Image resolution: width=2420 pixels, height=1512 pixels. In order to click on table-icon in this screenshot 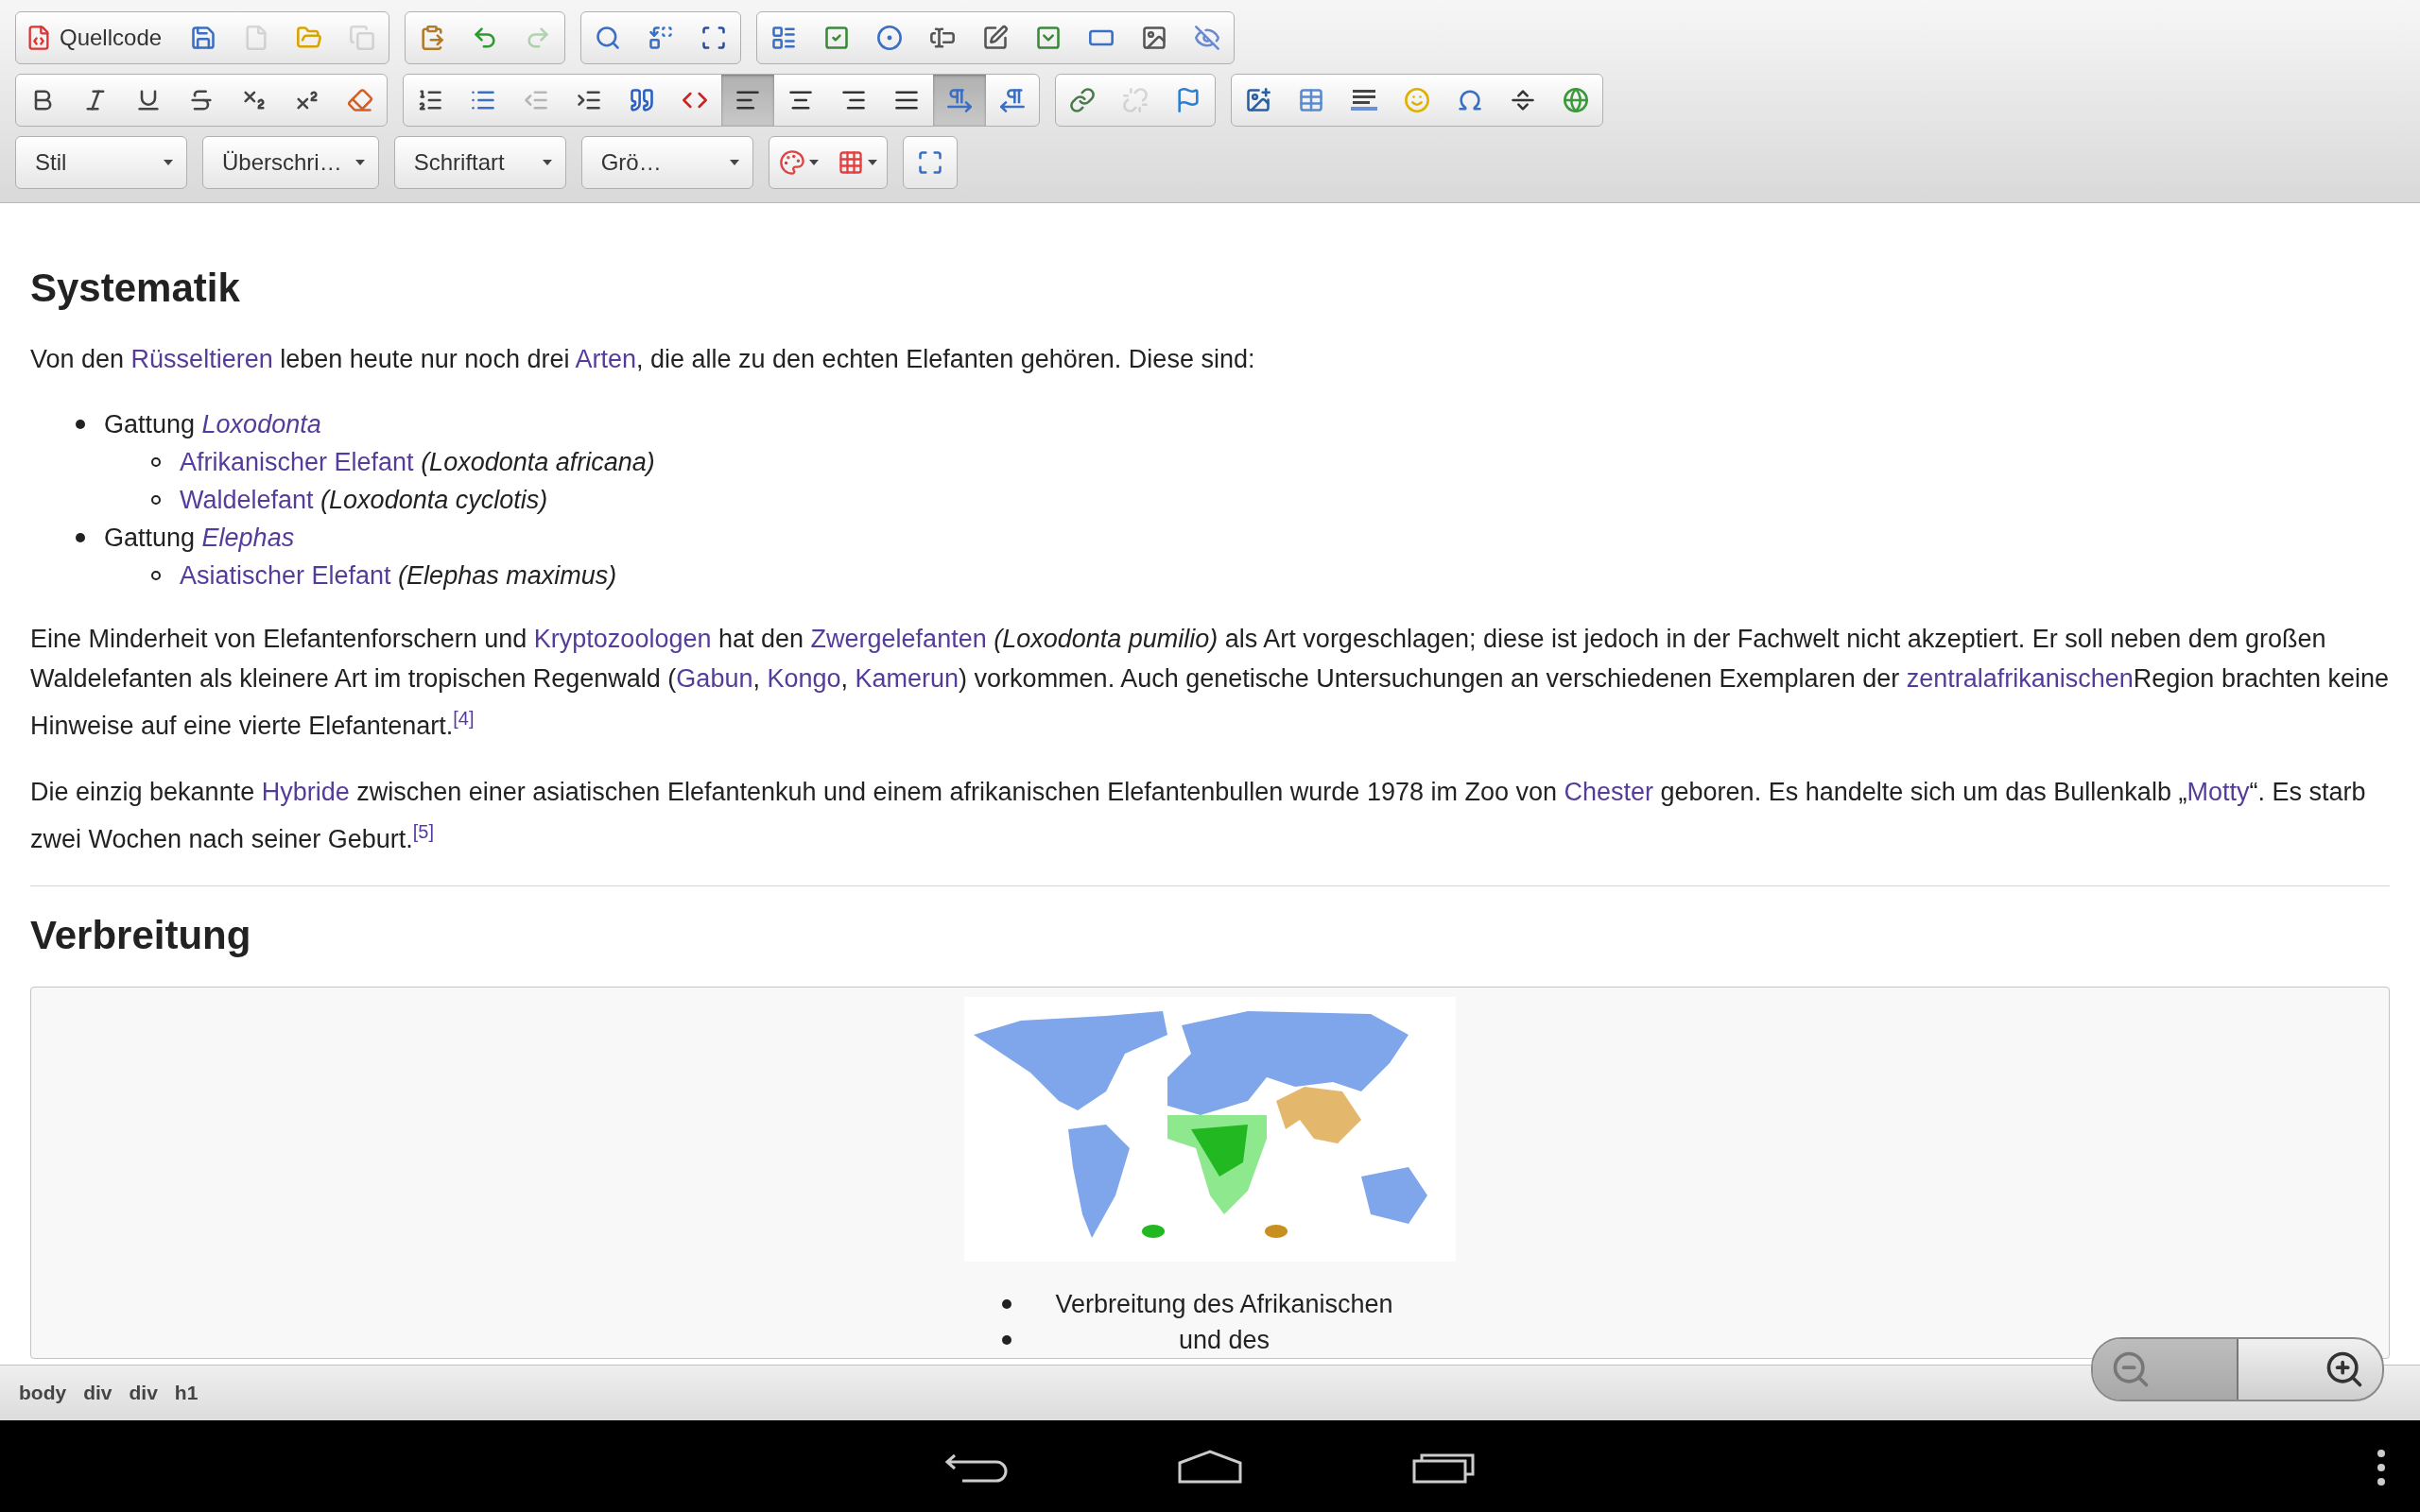, I will do `click(1311, 100)`.